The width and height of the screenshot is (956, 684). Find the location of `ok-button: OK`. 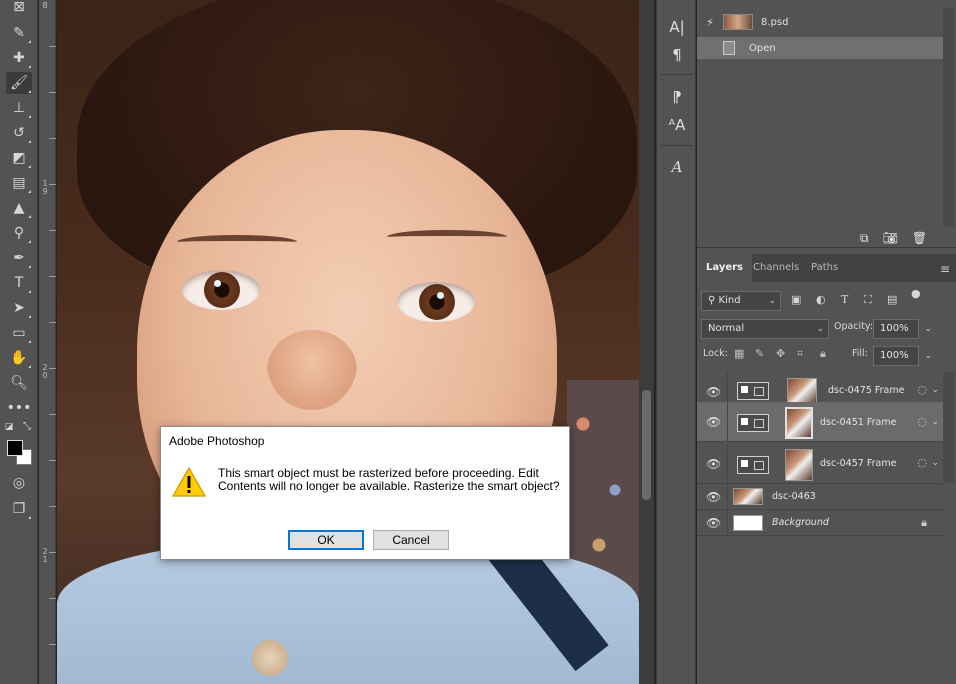

ok-button: OK is located at coordinates (326, 540).